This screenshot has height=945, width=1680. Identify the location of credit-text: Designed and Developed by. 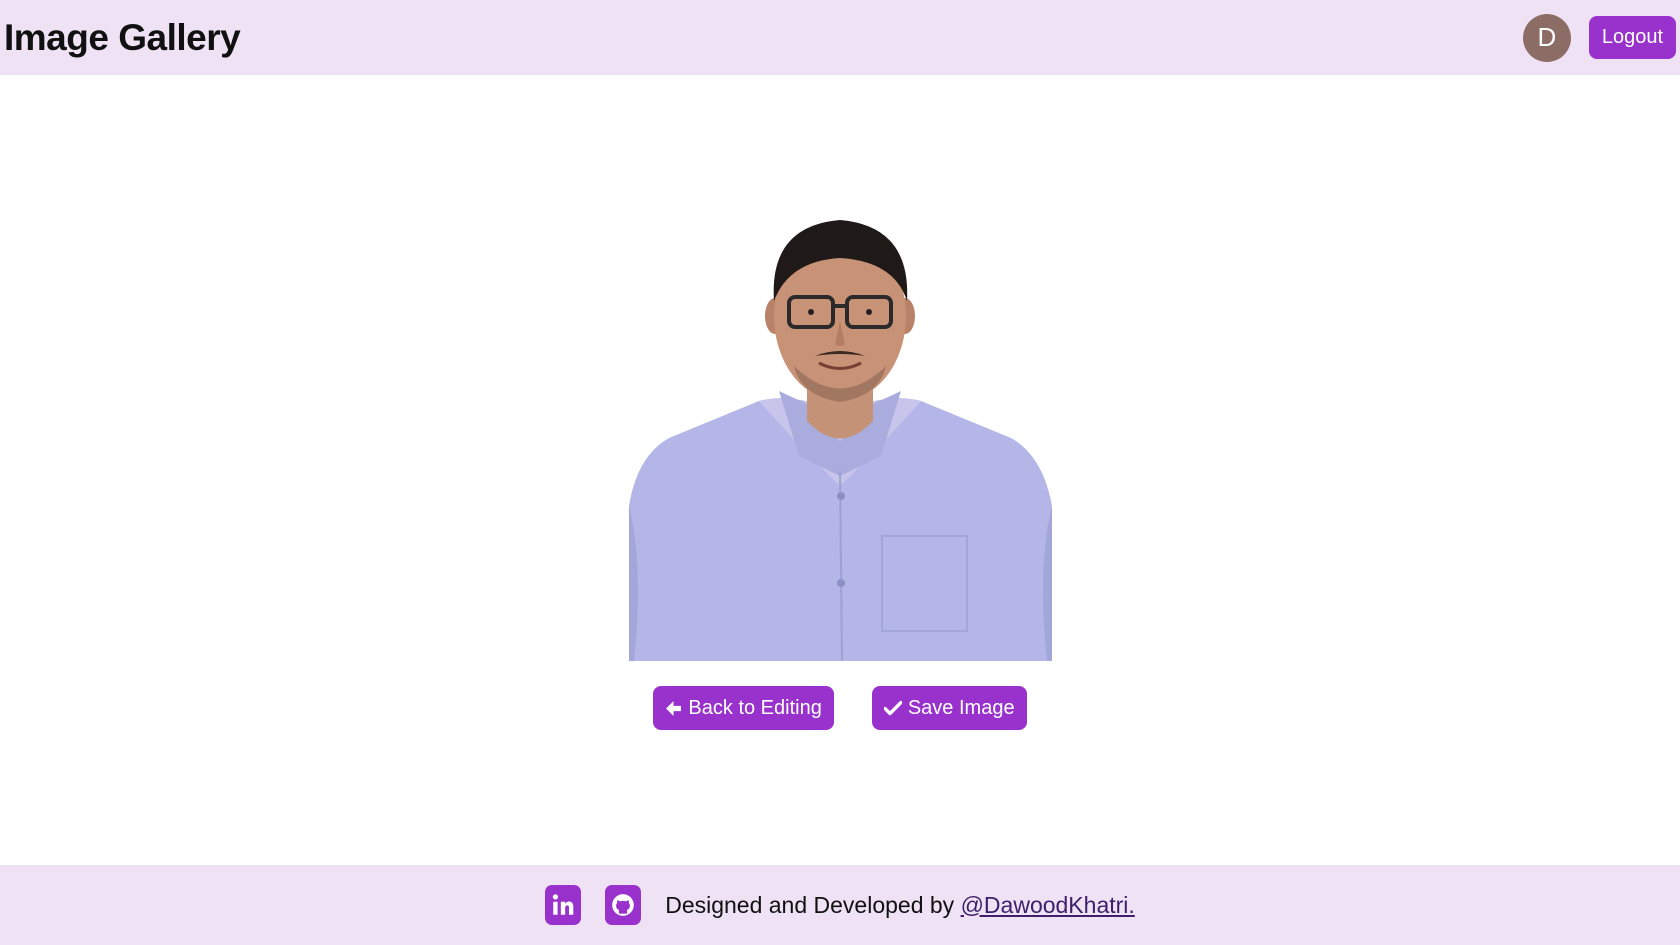
(813, 904).